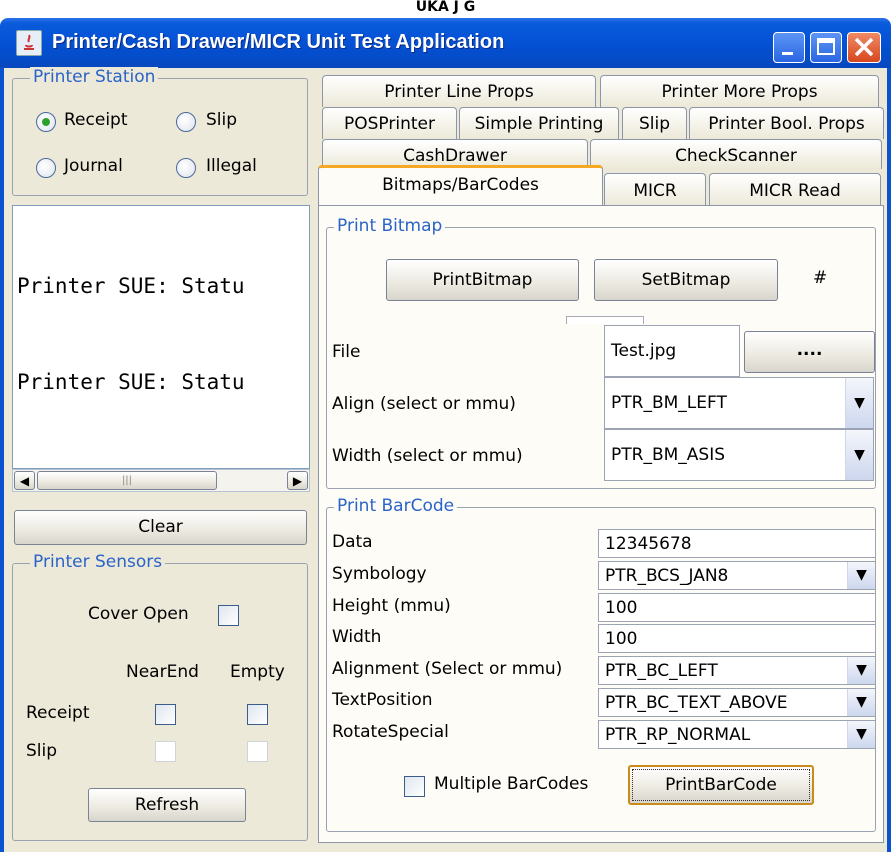  I want to click on symbology-label: Symbology, so click(379, 574).